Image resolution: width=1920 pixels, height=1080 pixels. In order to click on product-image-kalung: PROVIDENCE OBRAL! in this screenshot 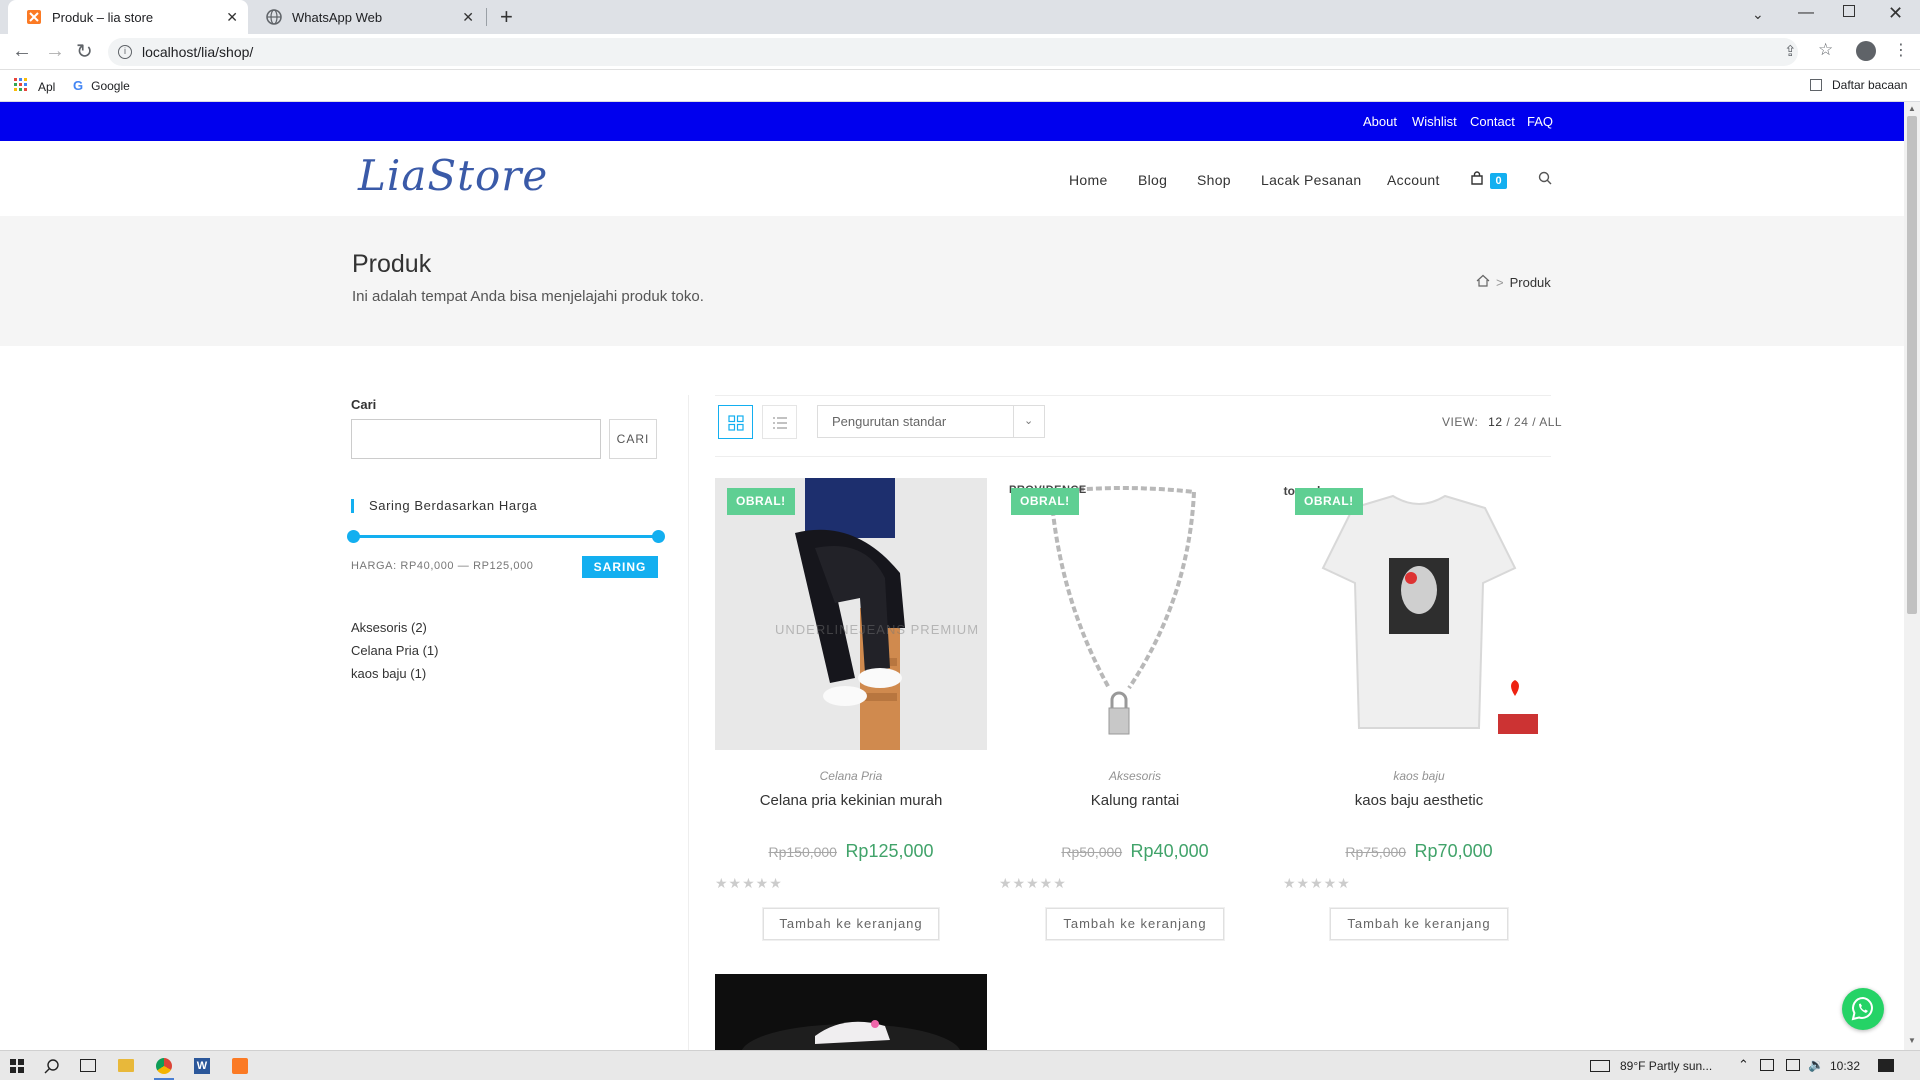, I will do `click(1135, 614)`.